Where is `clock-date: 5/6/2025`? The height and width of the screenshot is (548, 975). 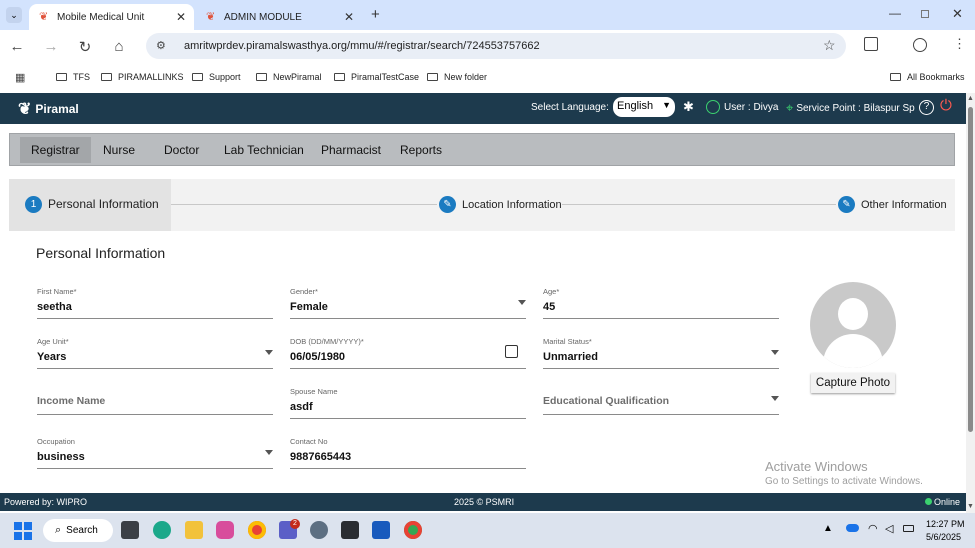
clock-date: 5/6/2025 is located at coordinates (943, 537).